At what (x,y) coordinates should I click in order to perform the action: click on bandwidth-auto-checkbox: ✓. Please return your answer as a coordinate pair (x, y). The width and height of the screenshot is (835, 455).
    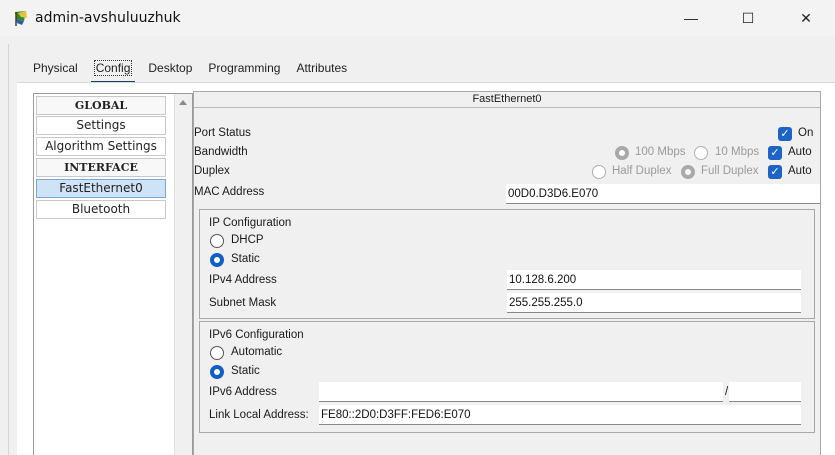
    Looking at the image, I should click on (775, 153).